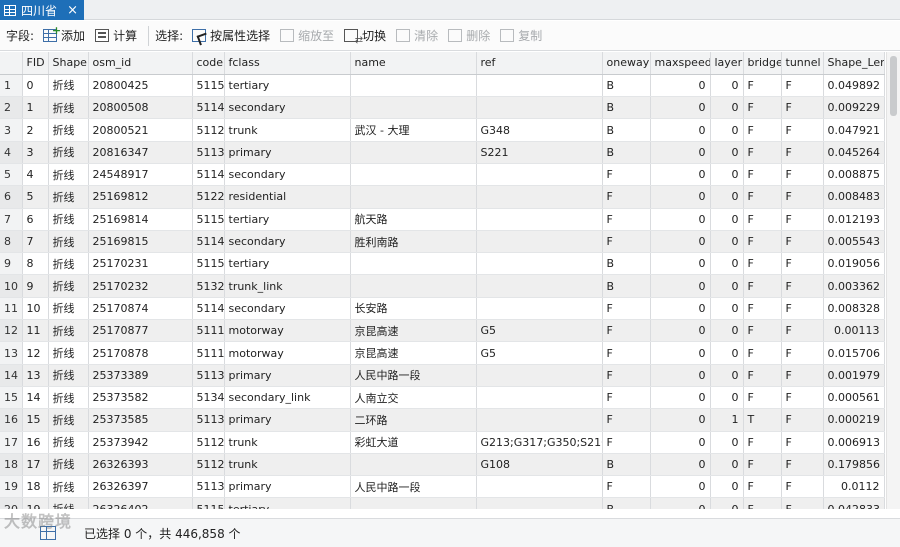 This screenshot has width=900, height=547. Describe the element at coordinates (11, 286) in the screenshot. I see `row-number: 10` at that location.